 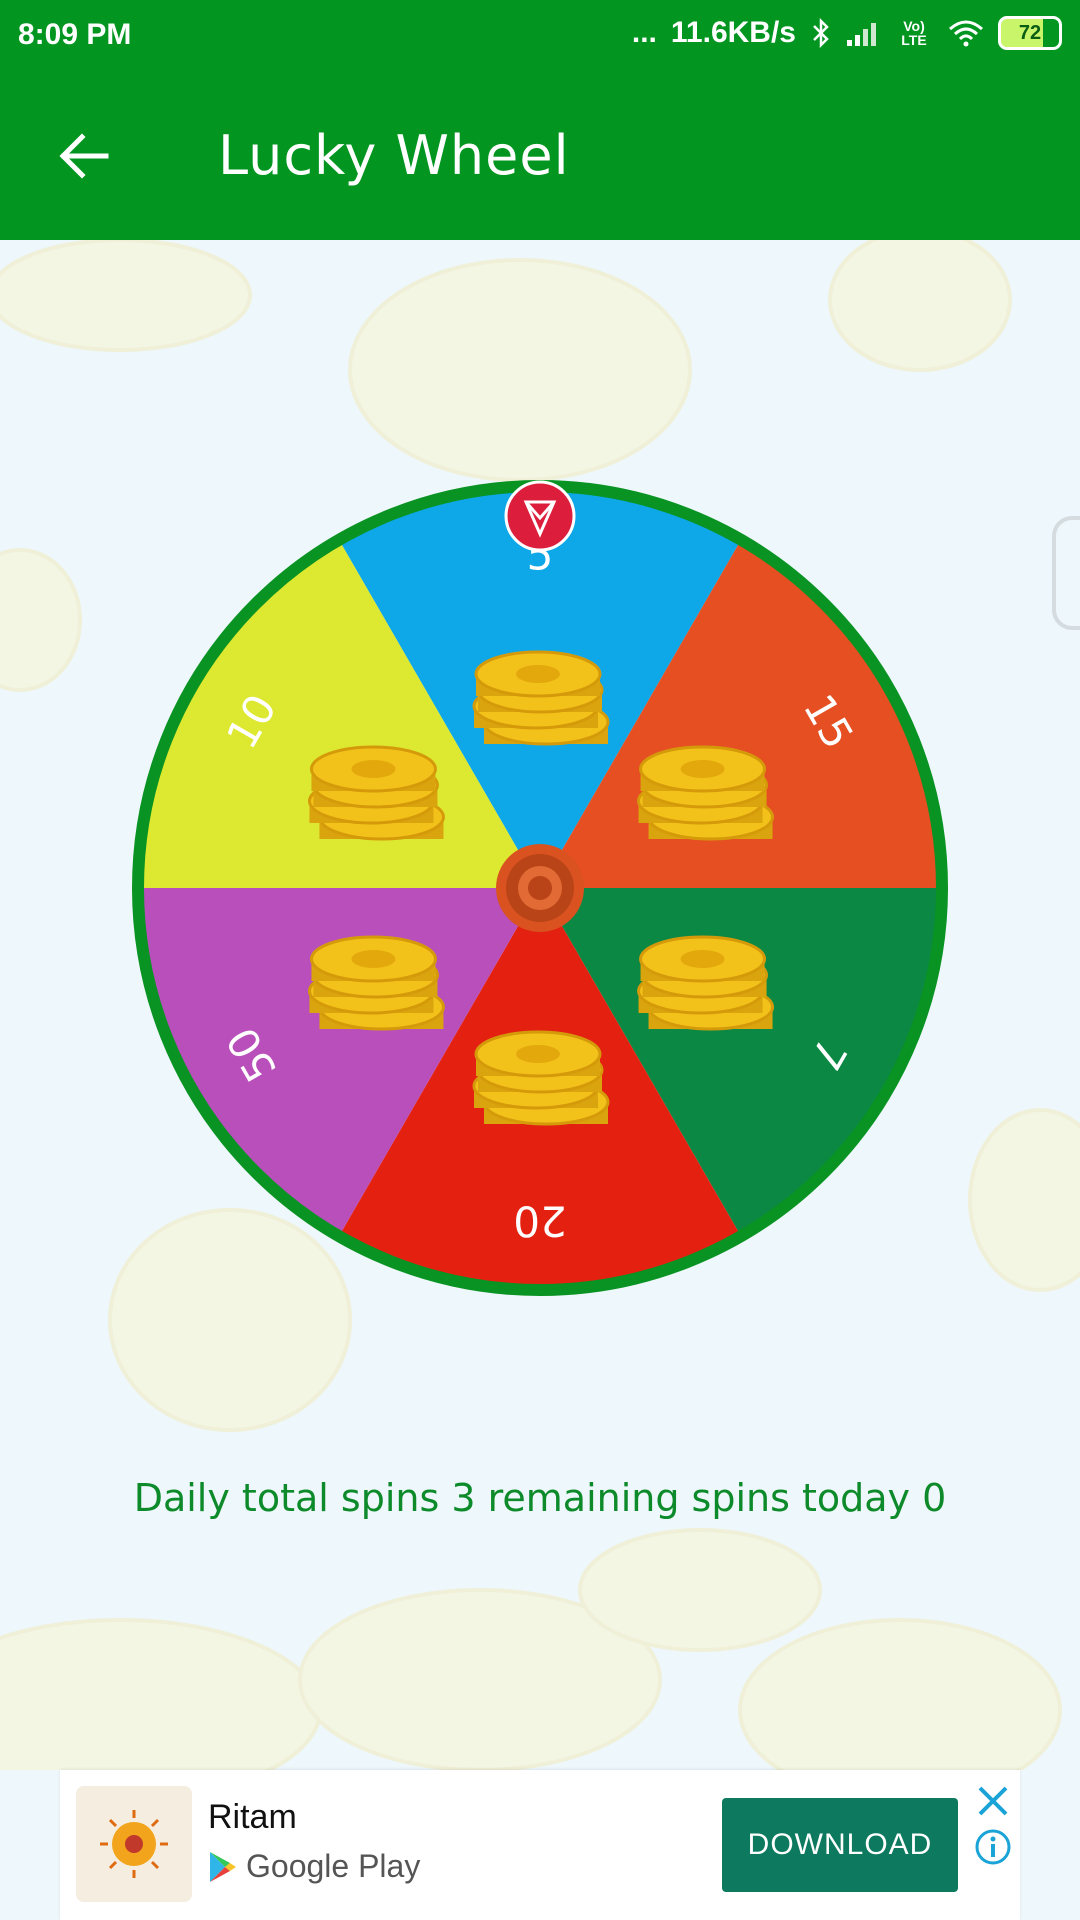 I want to click on status-icons: ... 11.6KB/s Vo) LTE 72, so click(x=847, y=33).